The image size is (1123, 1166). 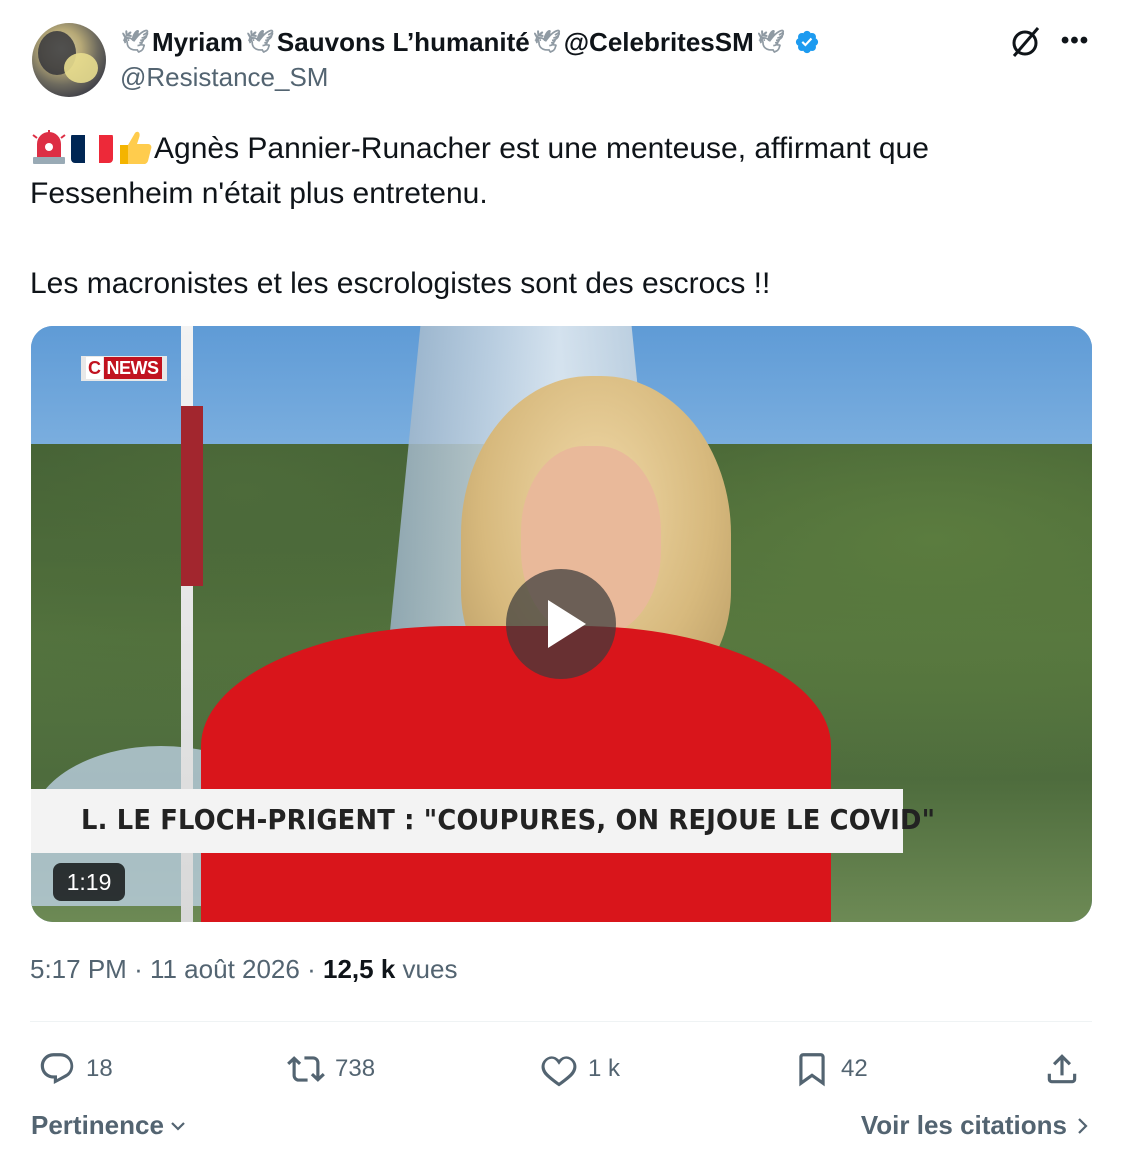 What do you see at coordinates (561, 1021) in the screenshot?
I see `divider` at bounding box center [561, 1021].